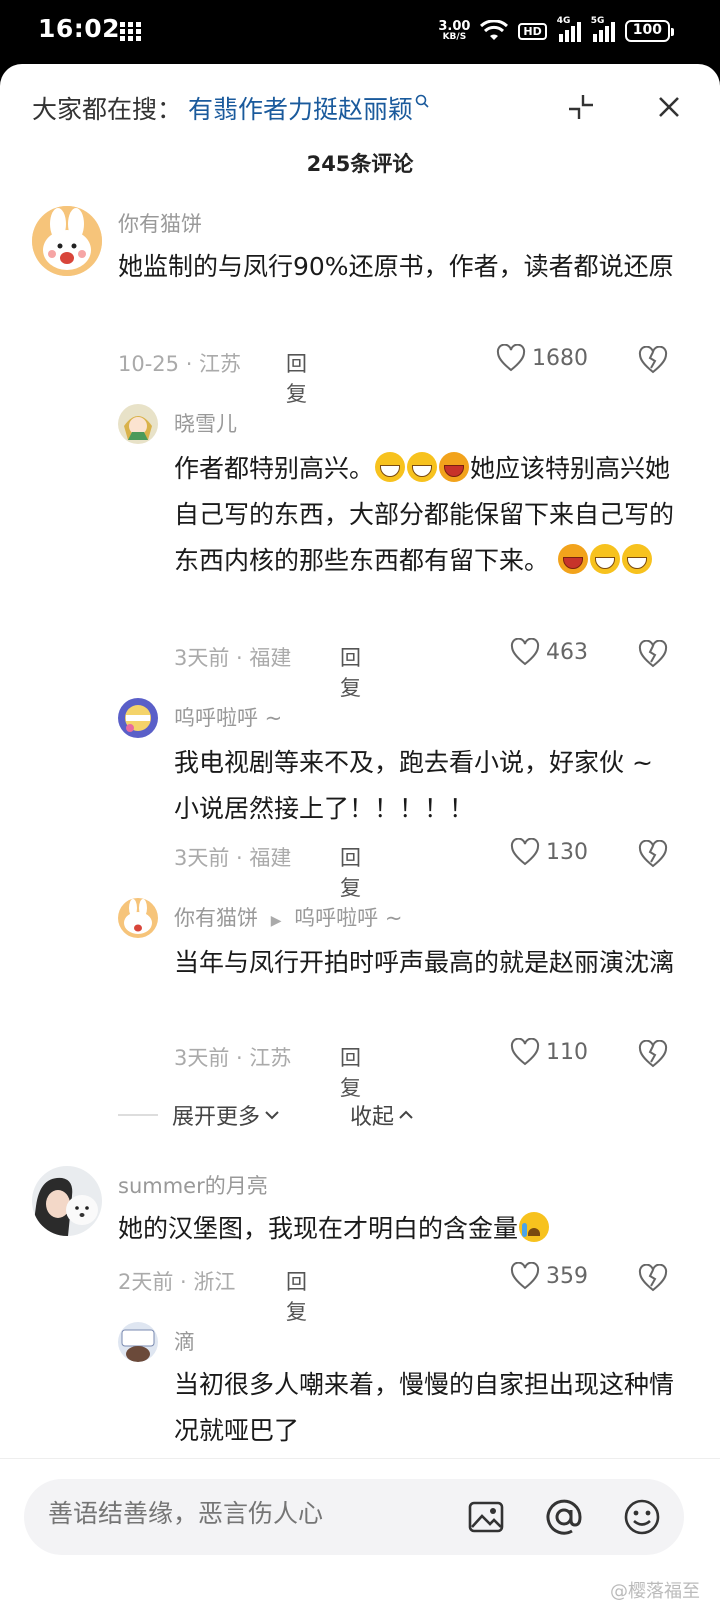  I want to click on status-time: 16:02, so click(79, 28).